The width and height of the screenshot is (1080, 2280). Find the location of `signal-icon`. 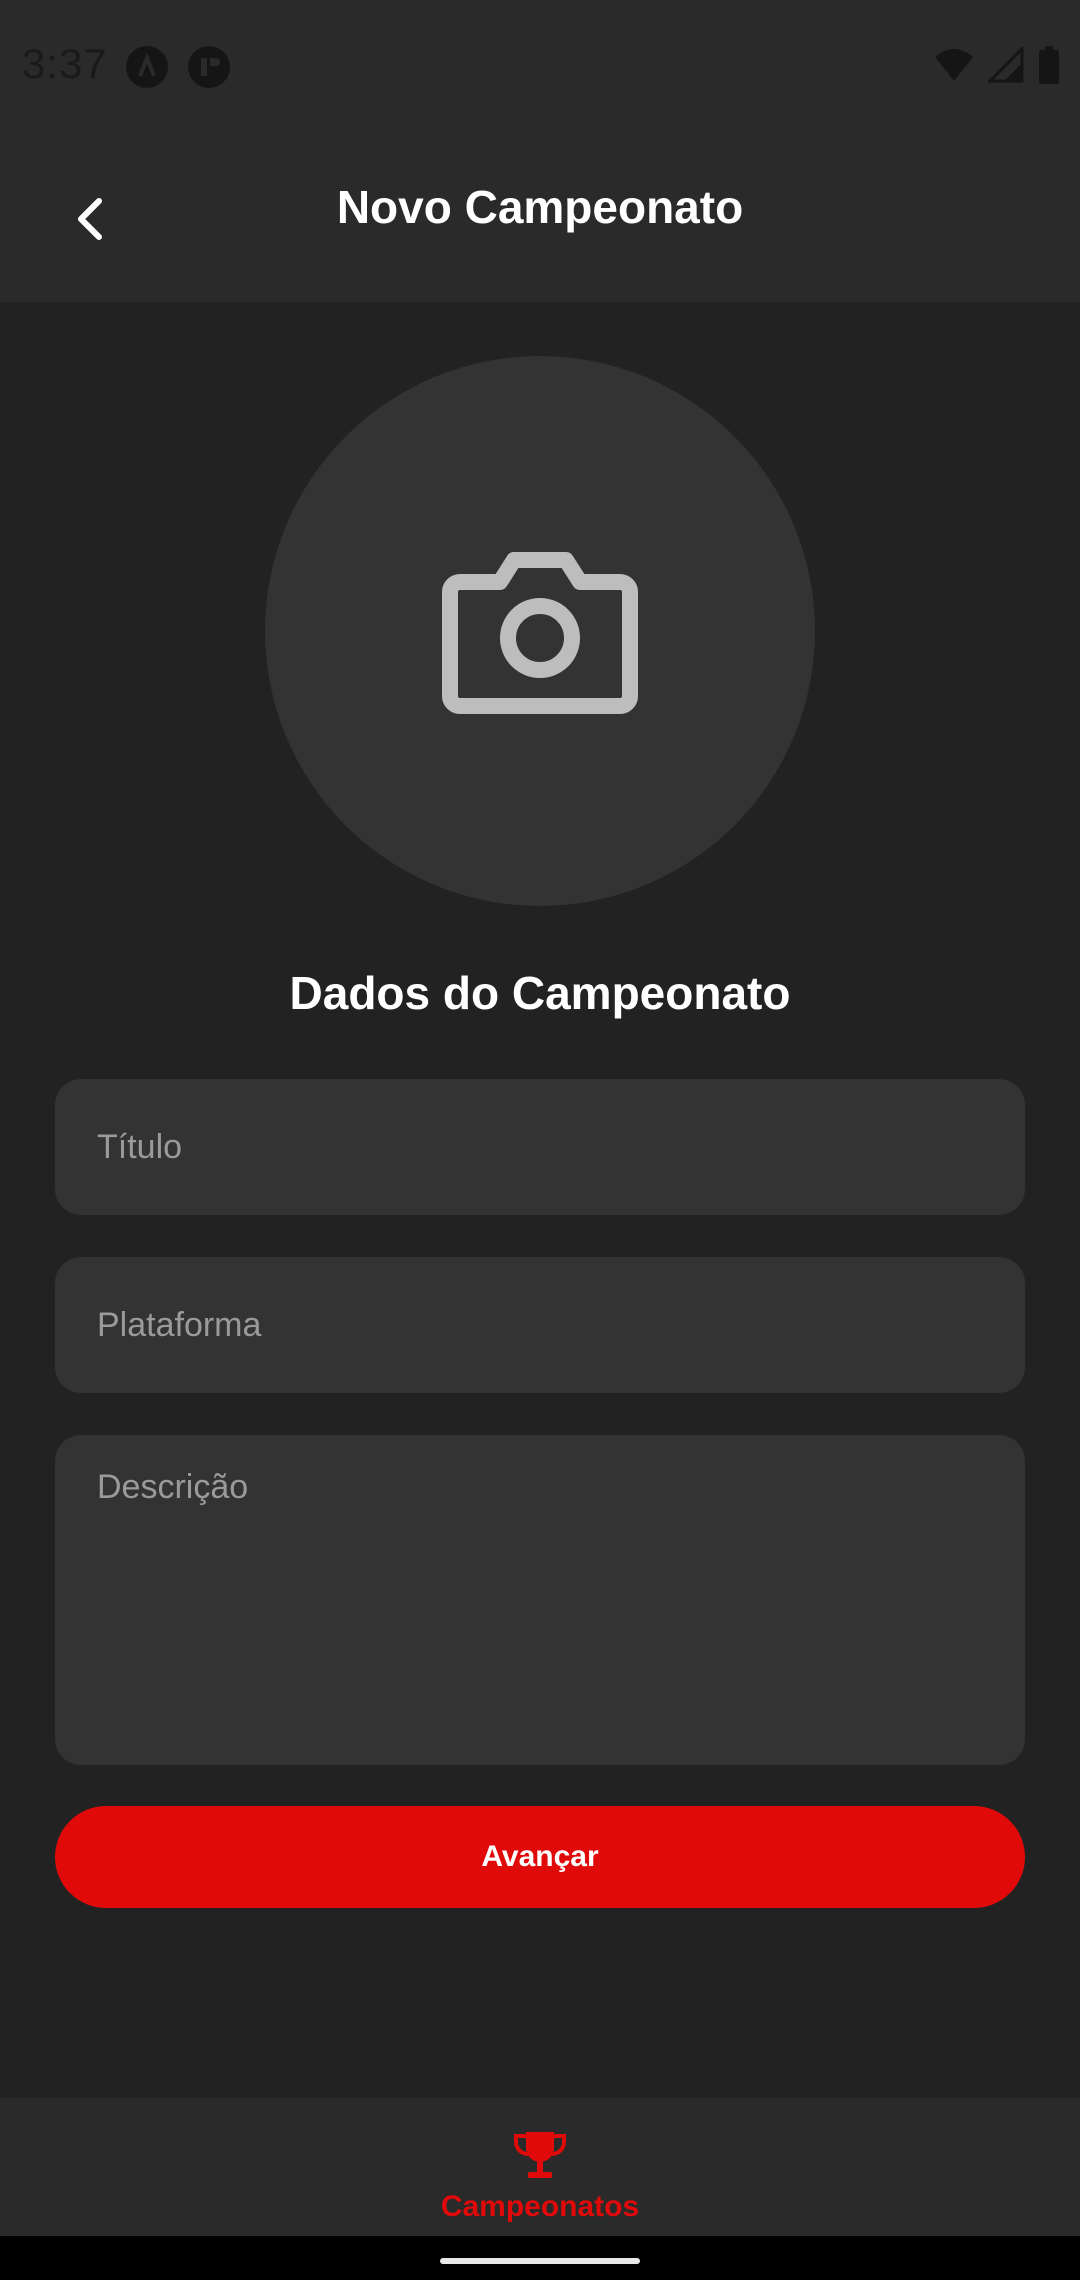

signal-icon is located at coordinates (1006, 65).